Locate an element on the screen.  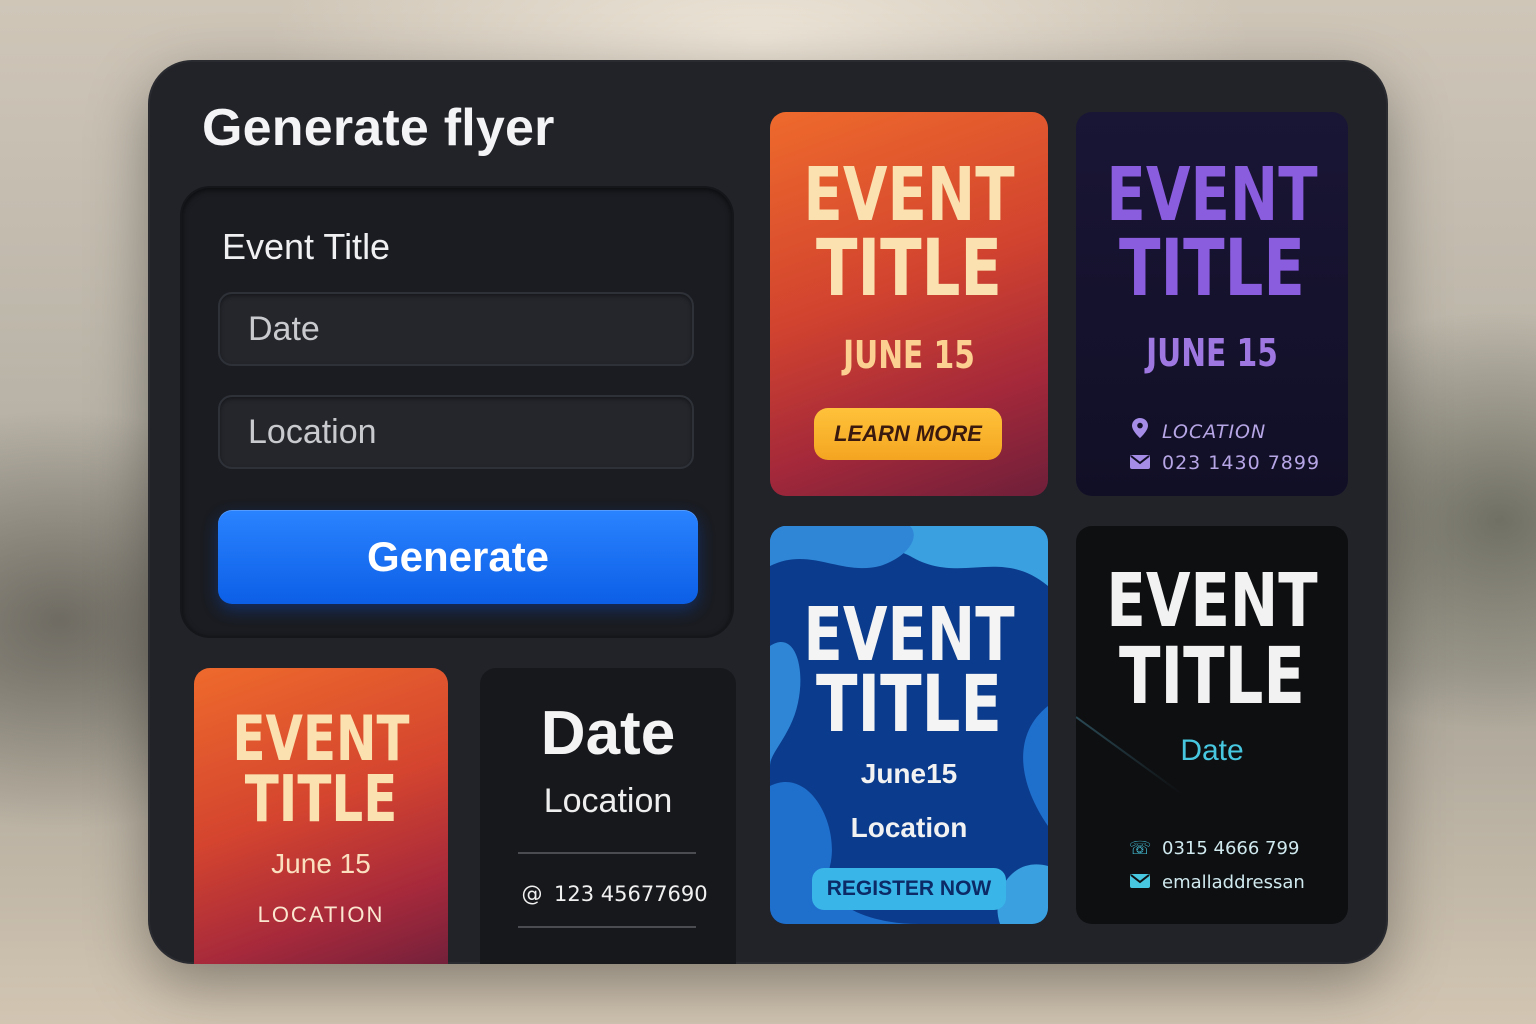
flyer-email-row: emalladdressan is located at coordinates (1216, 882).